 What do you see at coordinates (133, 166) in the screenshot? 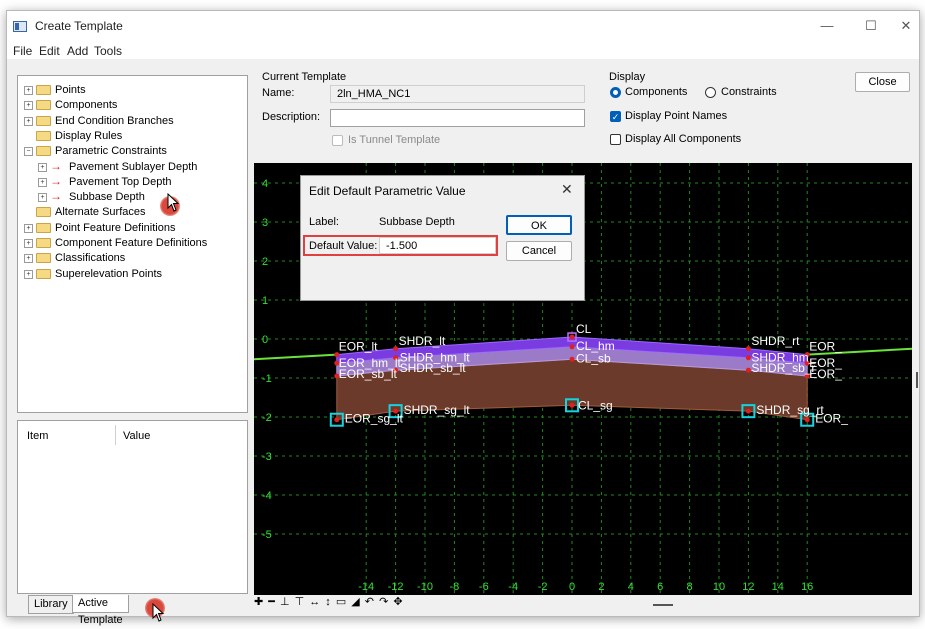
I see `tree-item-label: Pavement Sublayer Depth` at bounding box center [133, 166].